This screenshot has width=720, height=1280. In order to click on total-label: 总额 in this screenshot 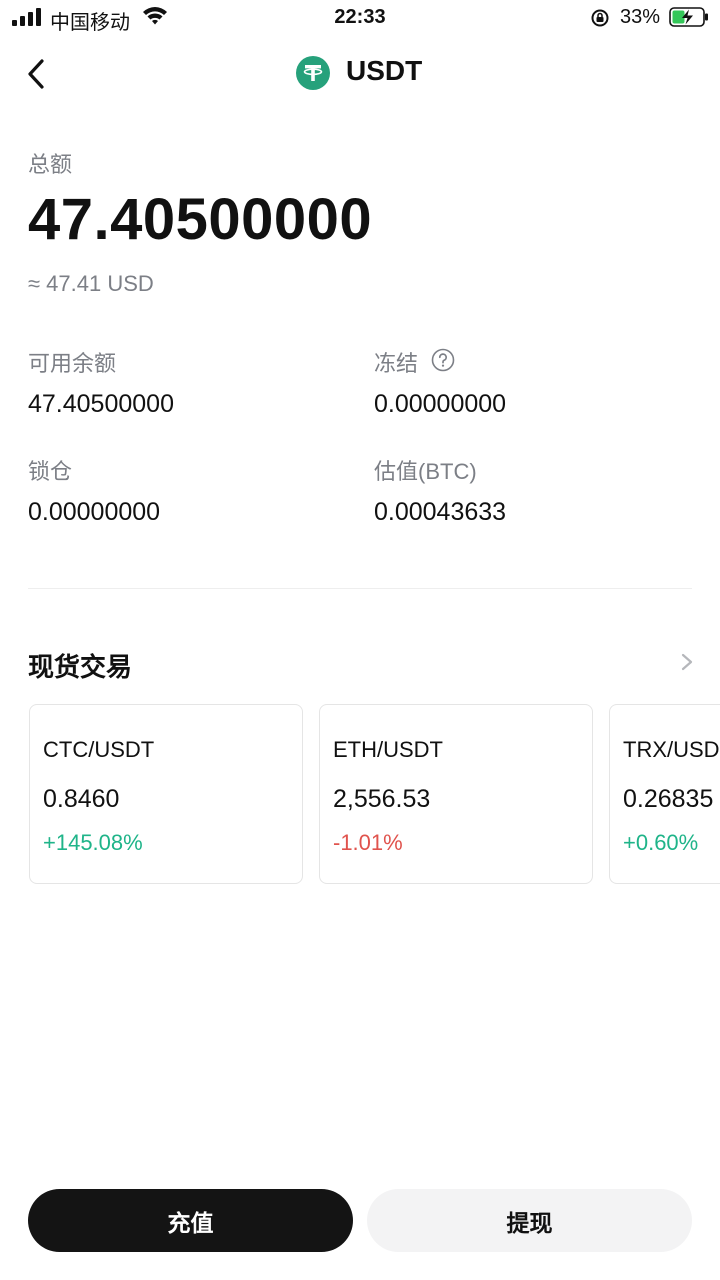, I will do `click(50, 164)`.